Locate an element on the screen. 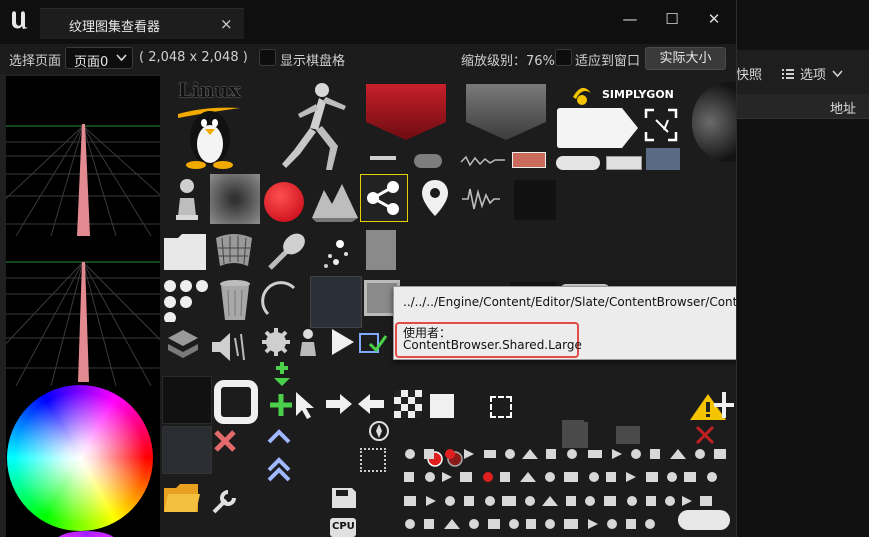 The width and height of the screenshot is (869, 537). options-menu: 选项 is located at coordinates (812, 73).